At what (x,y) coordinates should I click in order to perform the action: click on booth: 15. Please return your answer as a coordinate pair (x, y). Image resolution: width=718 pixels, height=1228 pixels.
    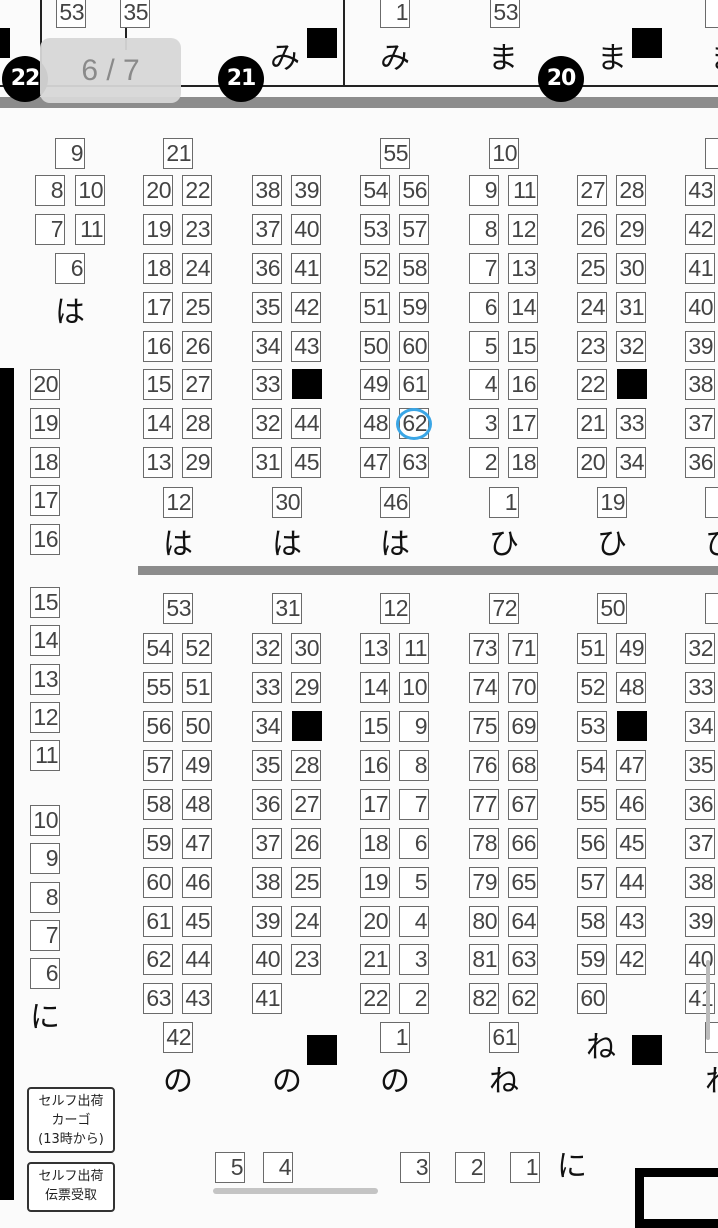
    Looking at the image, I should click on (158, 384).